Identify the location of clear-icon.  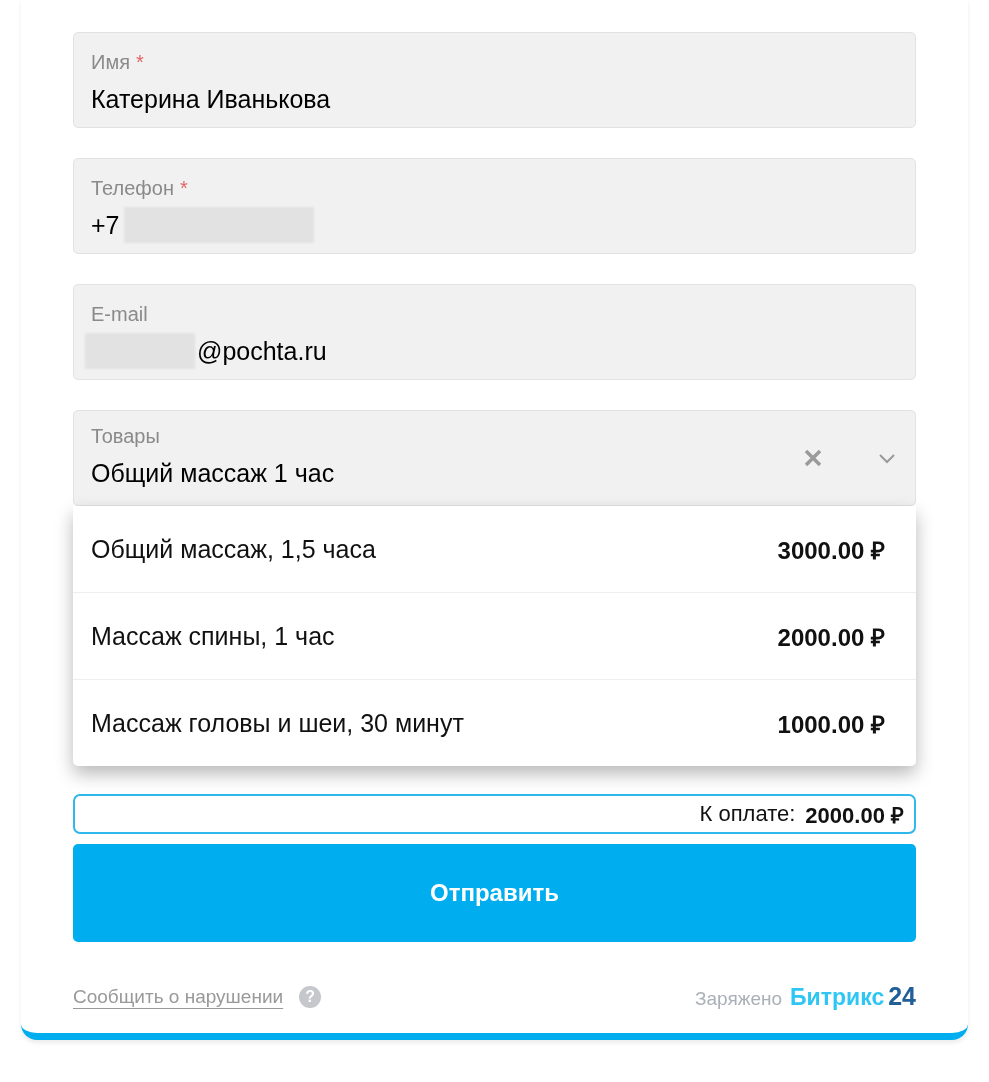
(813, 458).